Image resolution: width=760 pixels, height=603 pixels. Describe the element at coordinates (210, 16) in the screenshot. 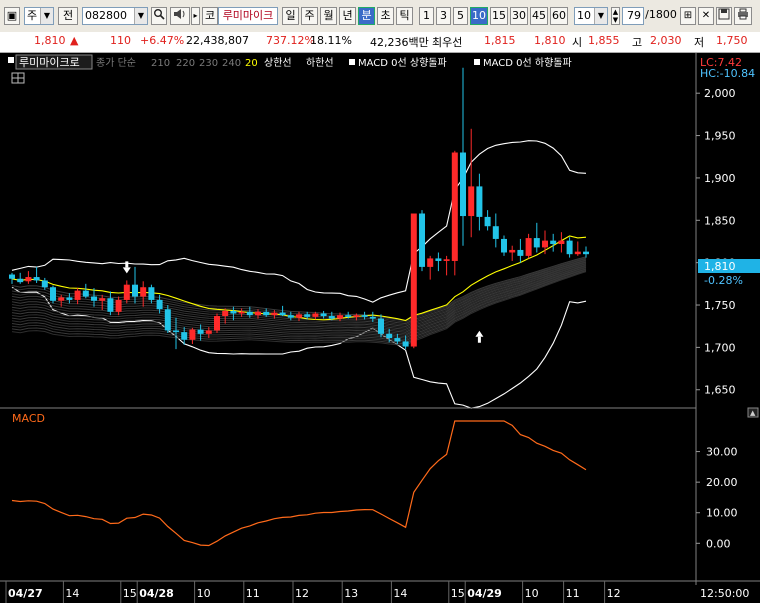

I see `name-button: 코` at that location.